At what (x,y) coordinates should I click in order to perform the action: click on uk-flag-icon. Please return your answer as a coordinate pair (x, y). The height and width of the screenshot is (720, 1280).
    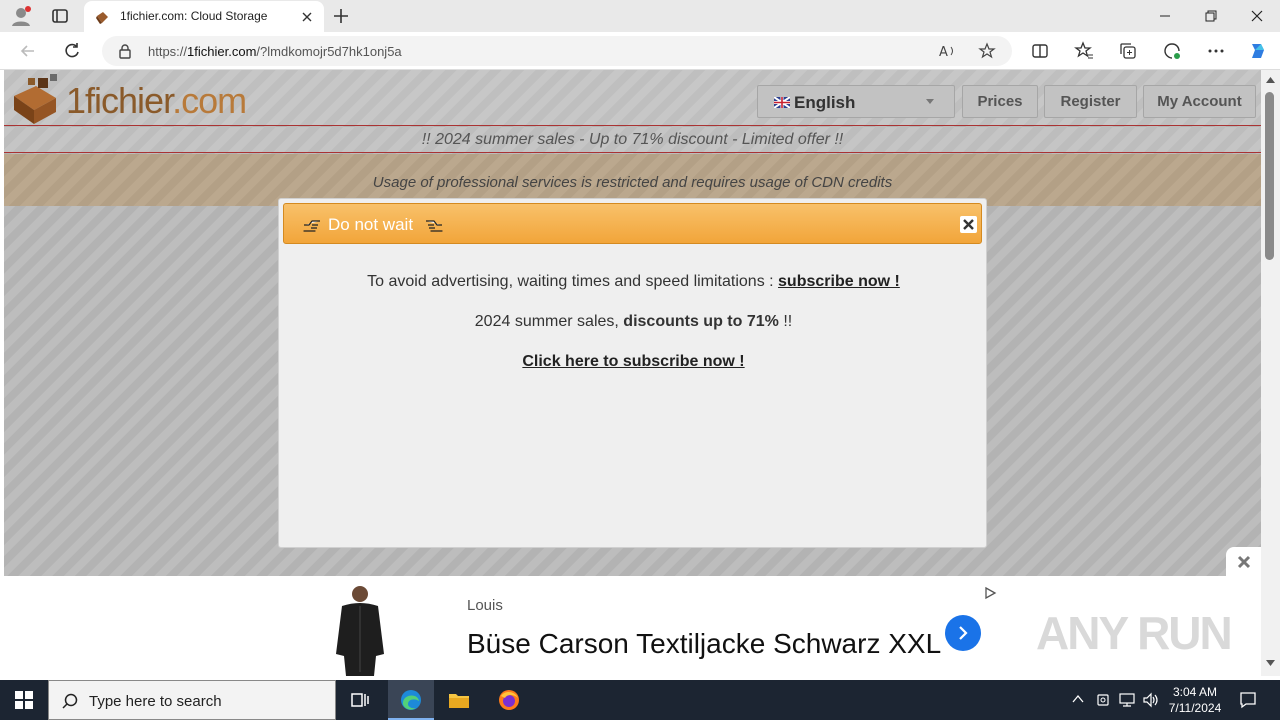
    Looking at the image, I should click on (782, 102).